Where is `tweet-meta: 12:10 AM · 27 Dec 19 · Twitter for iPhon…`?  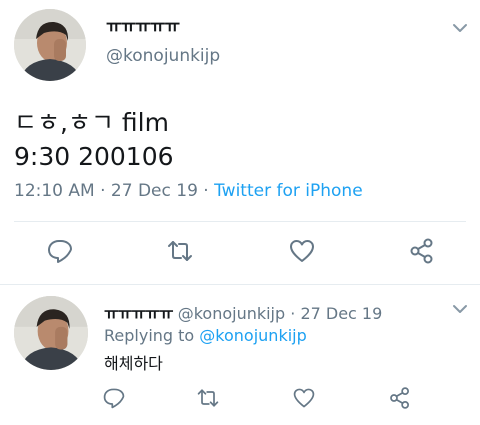
tweet-meta: 12:10 AM · 27 Dec 19 · Twitter for iPhon… is located at coordinates (188, 191).